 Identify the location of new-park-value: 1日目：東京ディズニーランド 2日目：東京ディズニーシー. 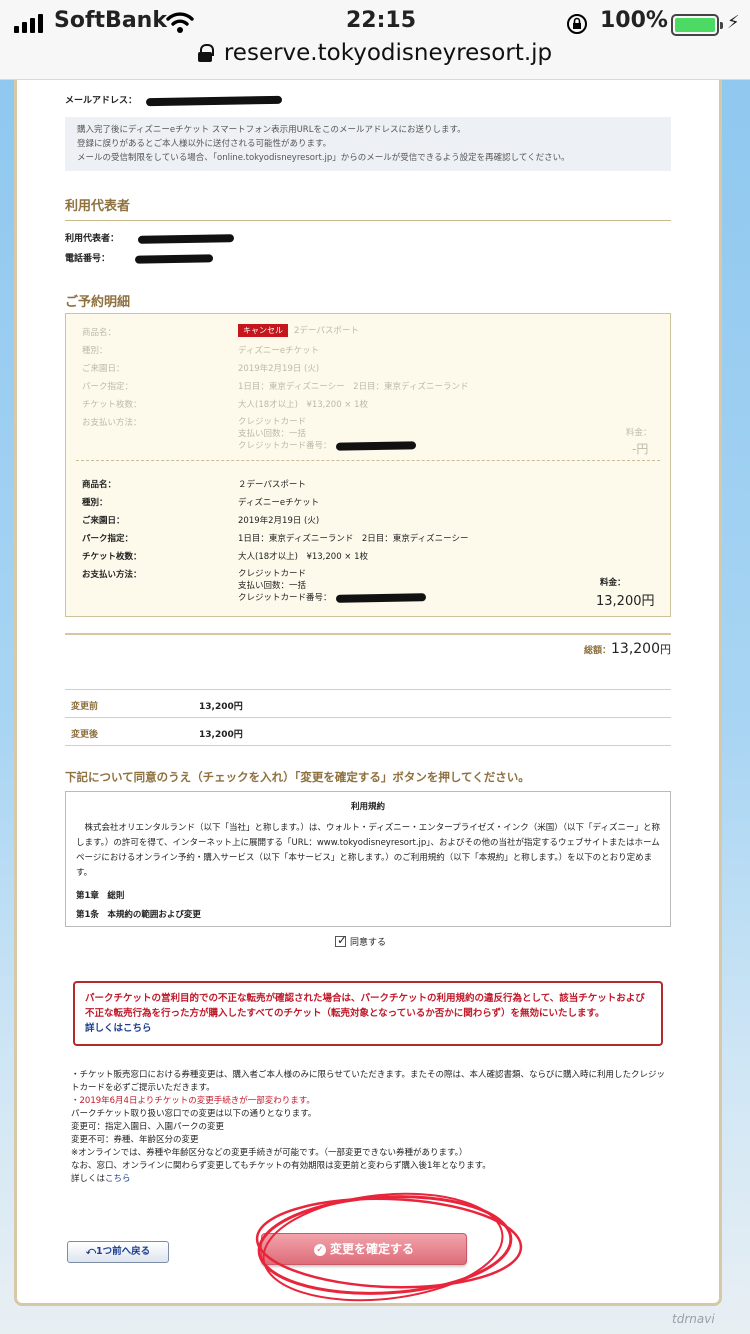
(353, 539).